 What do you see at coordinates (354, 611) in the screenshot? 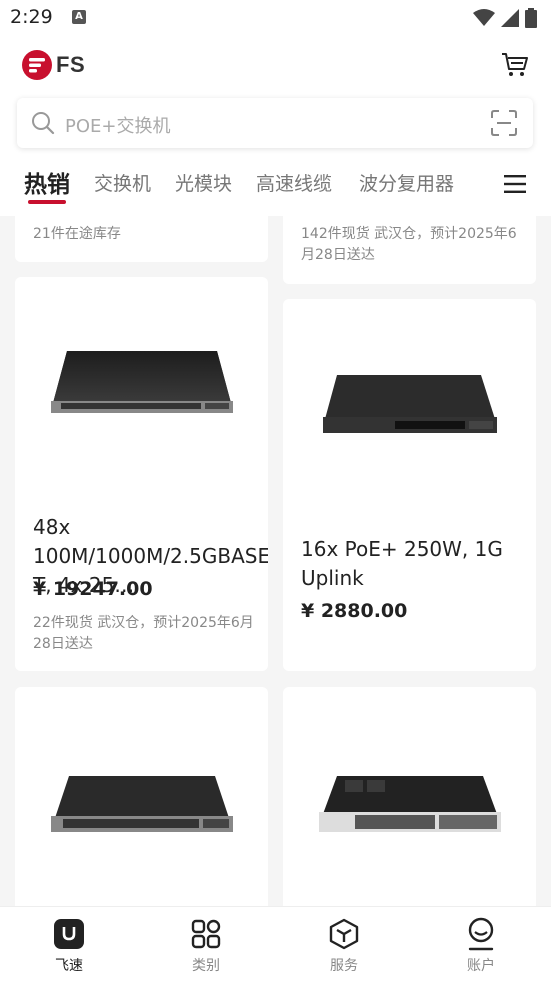
I see `product-price: ¥ 2880.00` at bounding box center [354, 611].